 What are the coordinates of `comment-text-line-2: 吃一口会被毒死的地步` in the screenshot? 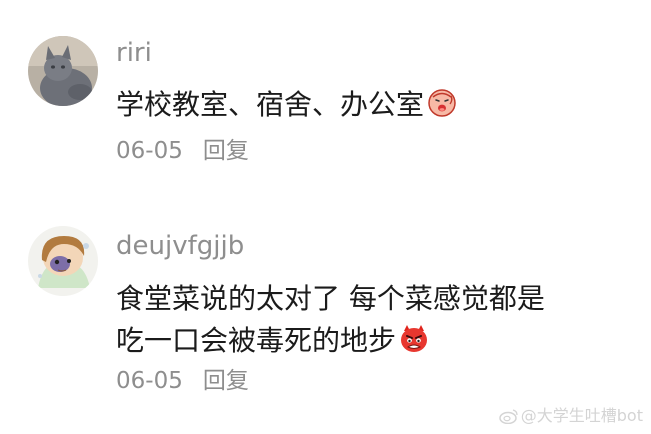 It's located at (330, 341).